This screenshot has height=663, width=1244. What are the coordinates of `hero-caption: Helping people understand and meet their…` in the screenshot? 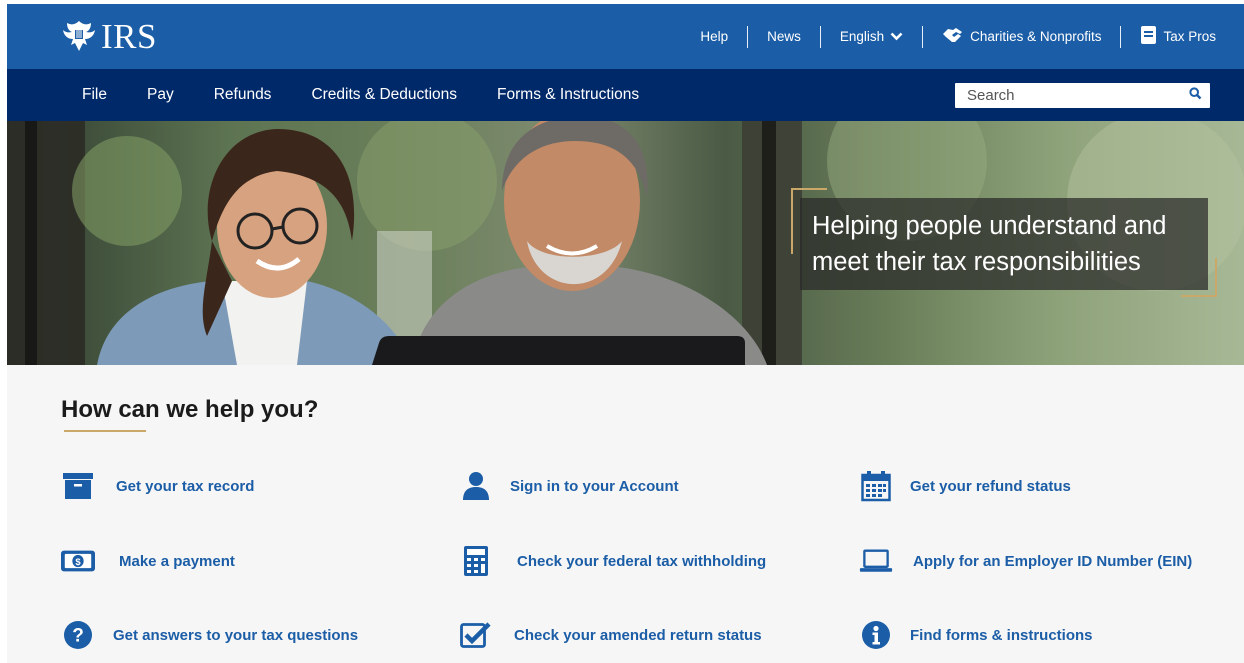 It's located at (1004, 244).